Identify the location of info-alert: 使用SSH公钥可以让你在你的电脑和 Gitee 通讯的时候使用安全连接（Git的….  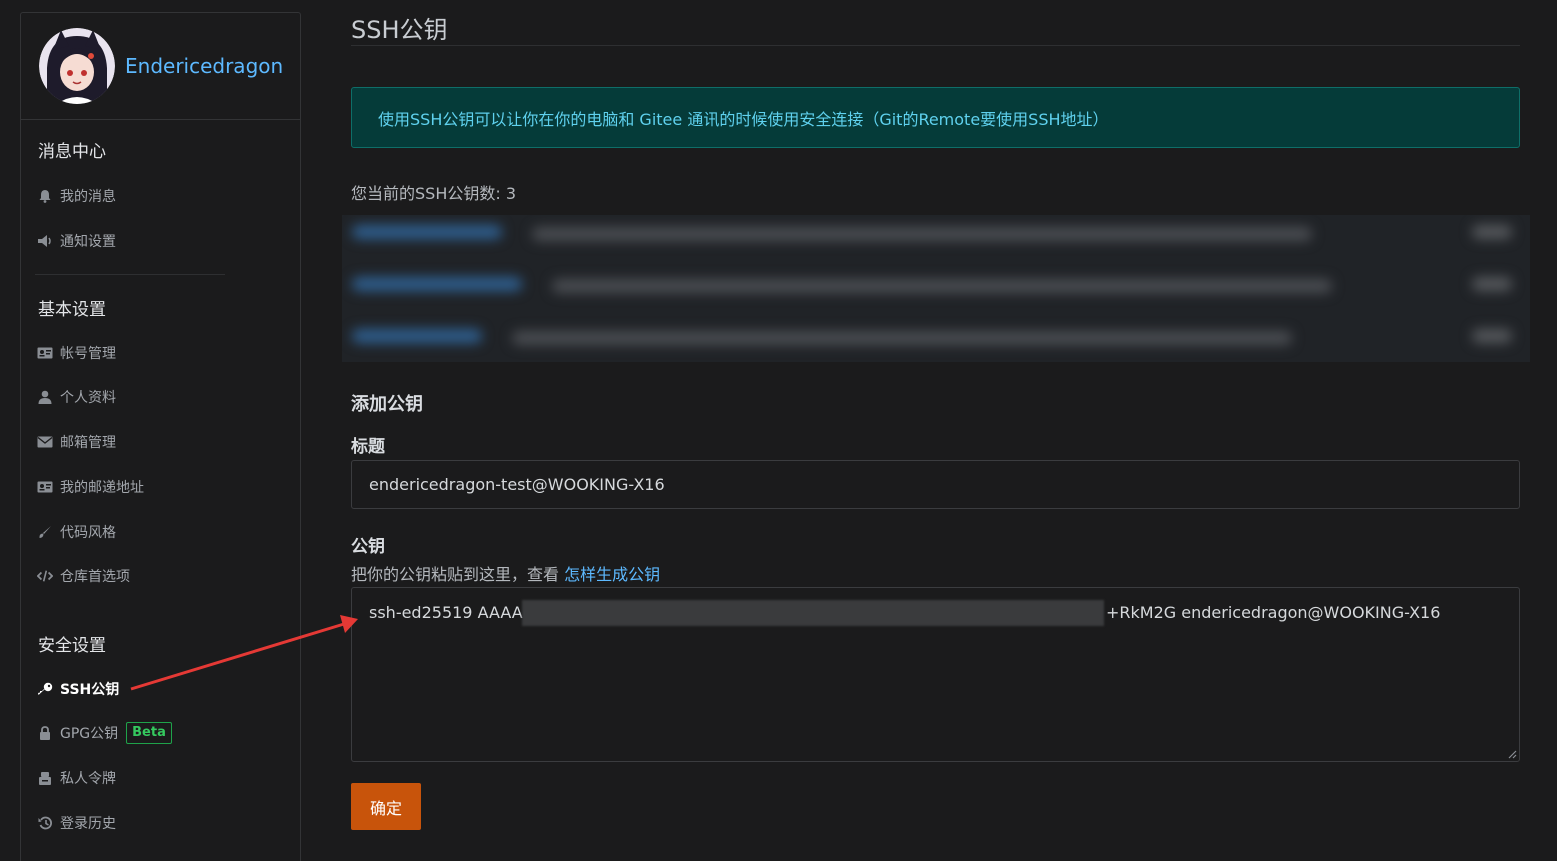
(935, 117).